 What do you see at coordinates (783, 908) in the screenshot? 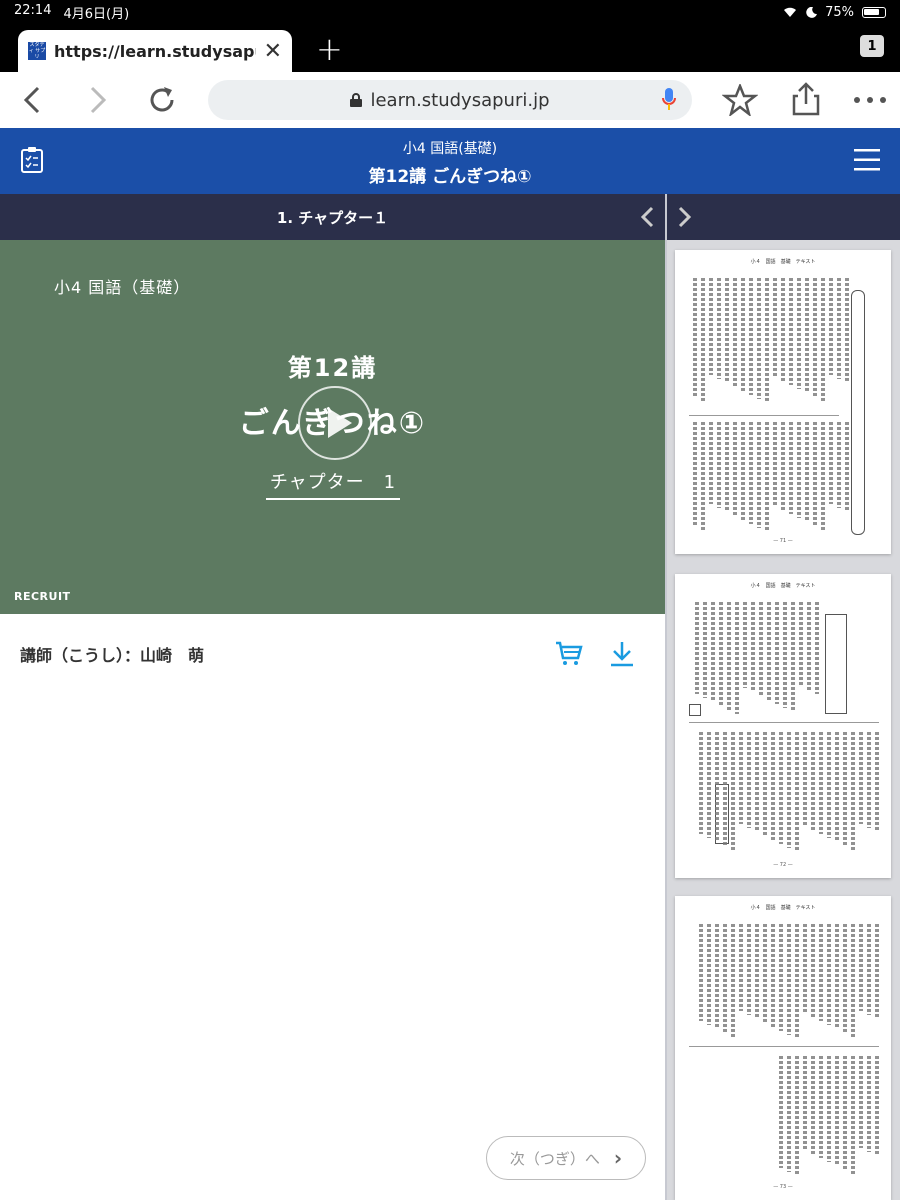
I see `page-header: 小４ 国語 基礎 テキスト` at bounding box center [783, 908].